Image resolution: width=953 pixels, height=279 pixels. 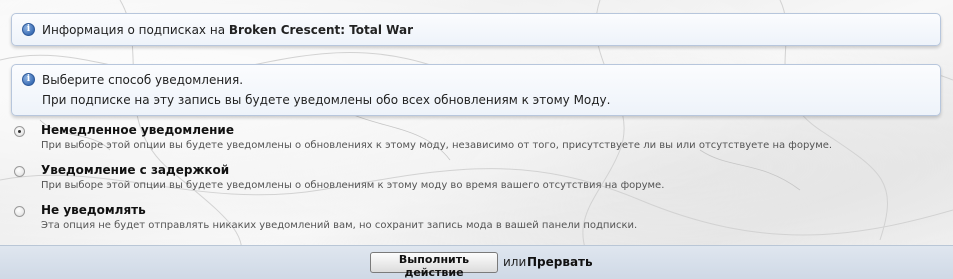 What do you see at coordinates (134, 30) in the screenshot?
I see `notice-title-prefix: Информация о подписках на` at bounding box center [134, 30].